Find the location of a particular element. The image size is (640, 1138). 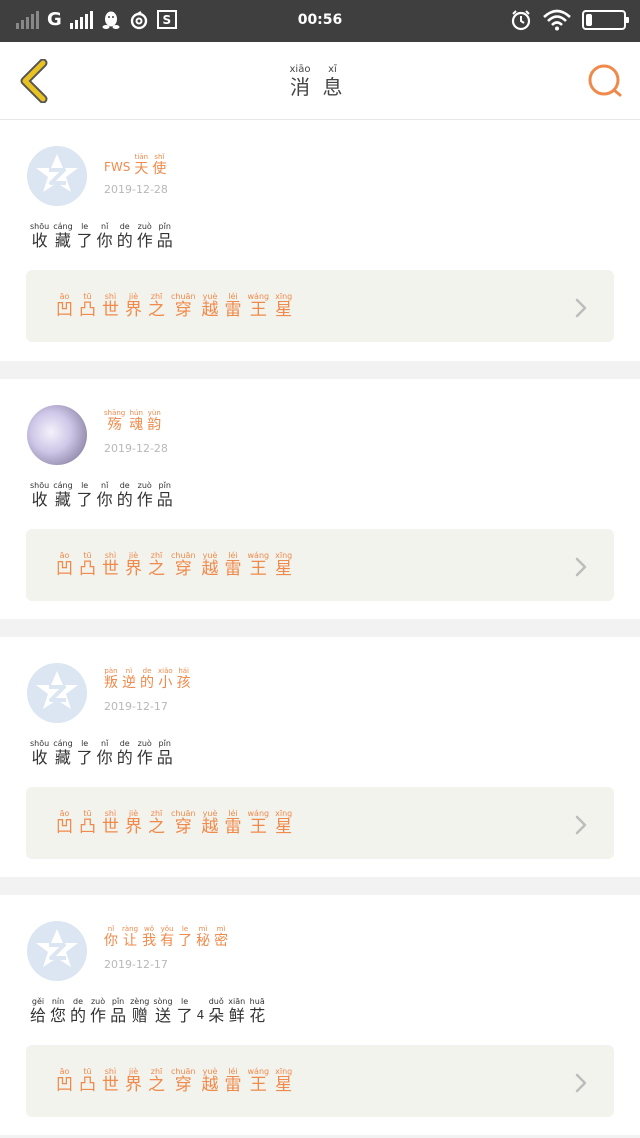

ruby-char: xiāo 消 is located at coordinates (300, 81).